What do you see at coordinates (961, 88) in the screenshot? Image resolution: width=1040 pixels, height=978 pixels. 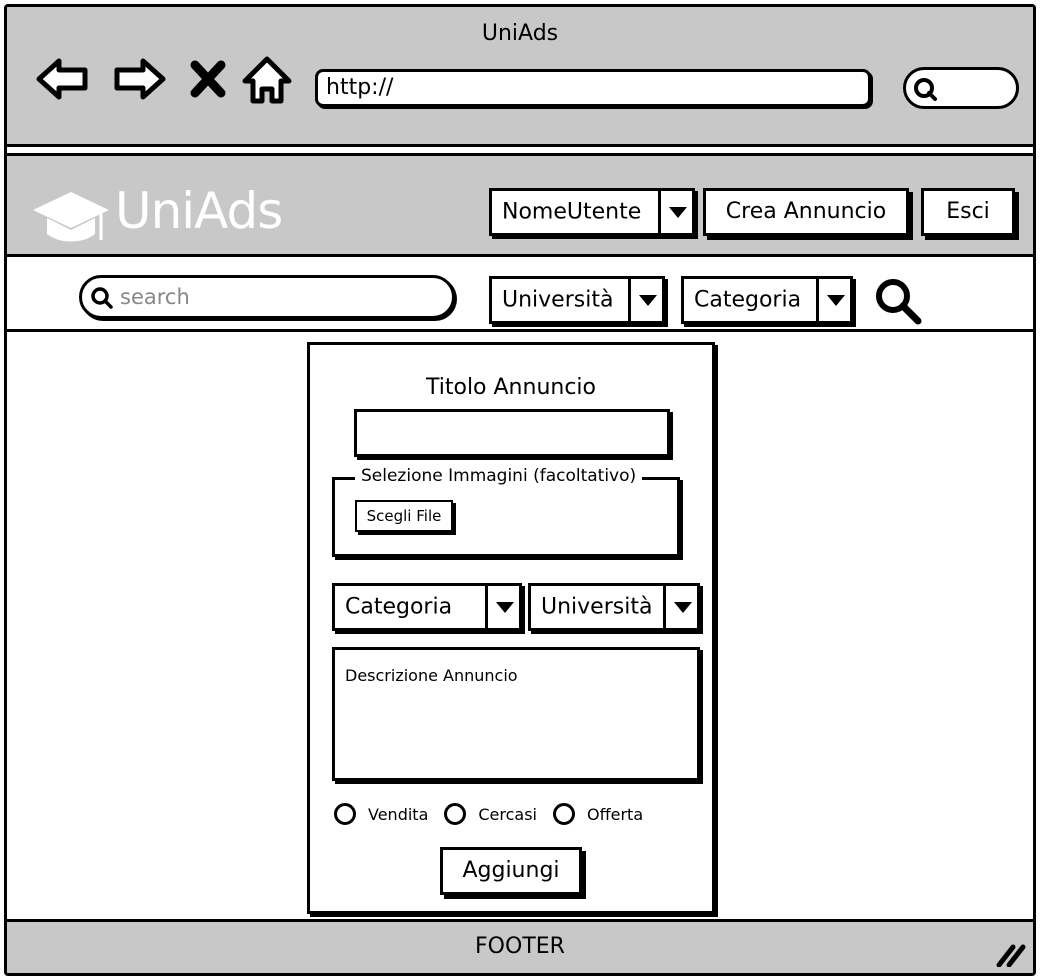 I see `browser-search-field` at bounding box center [961, 88].